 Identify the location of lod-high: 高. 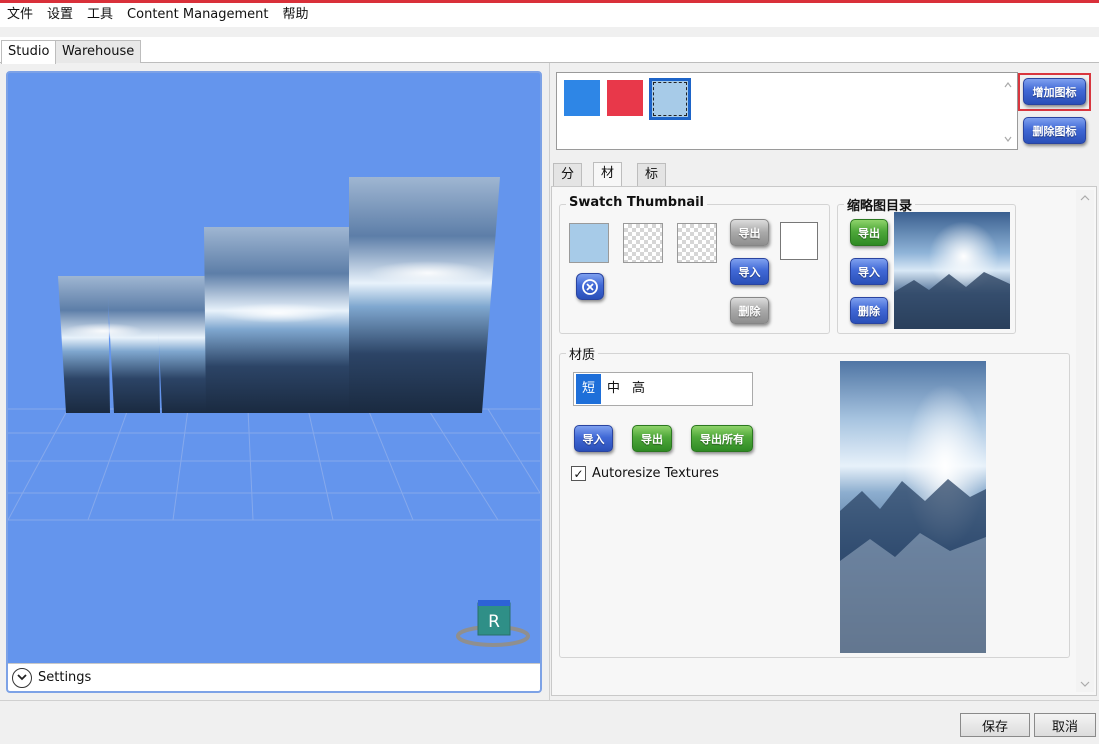
(638, 389).